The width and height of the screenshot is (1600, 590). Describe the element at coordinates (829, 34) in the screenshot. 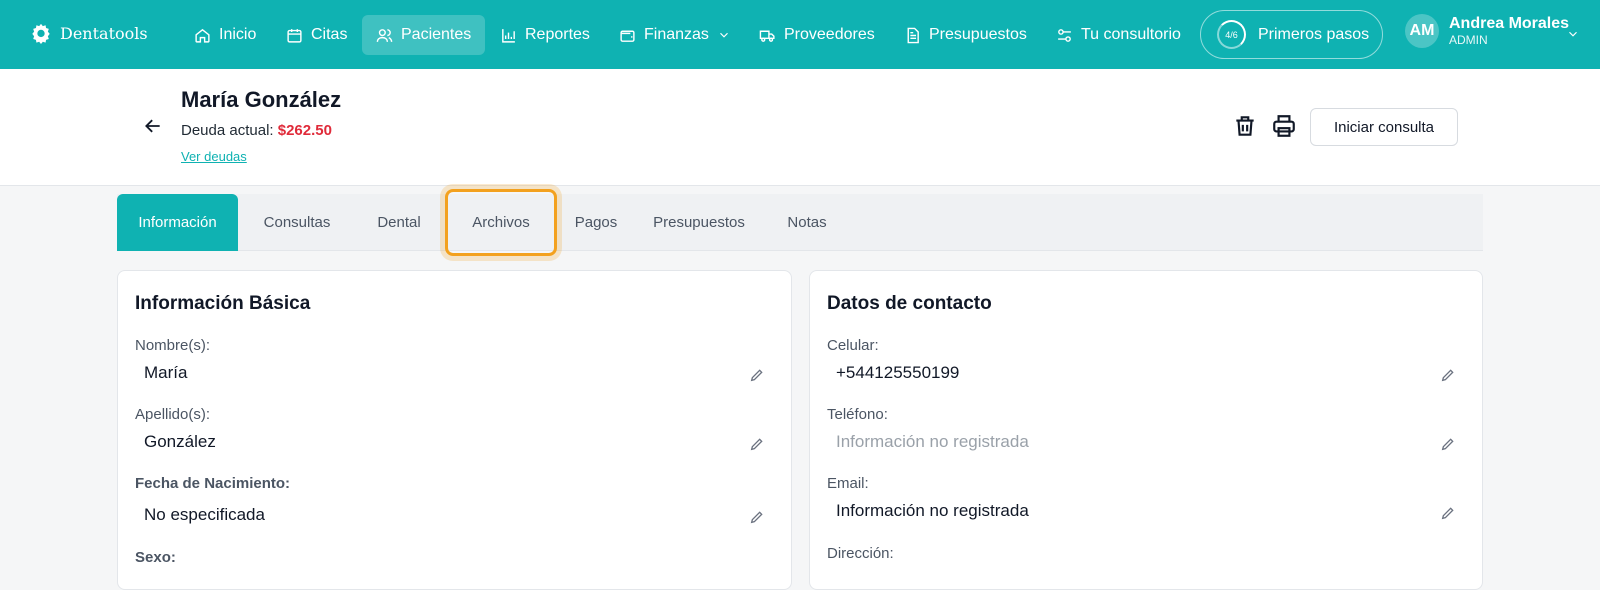

I see `nav-item-label: Proveedores` at that location.